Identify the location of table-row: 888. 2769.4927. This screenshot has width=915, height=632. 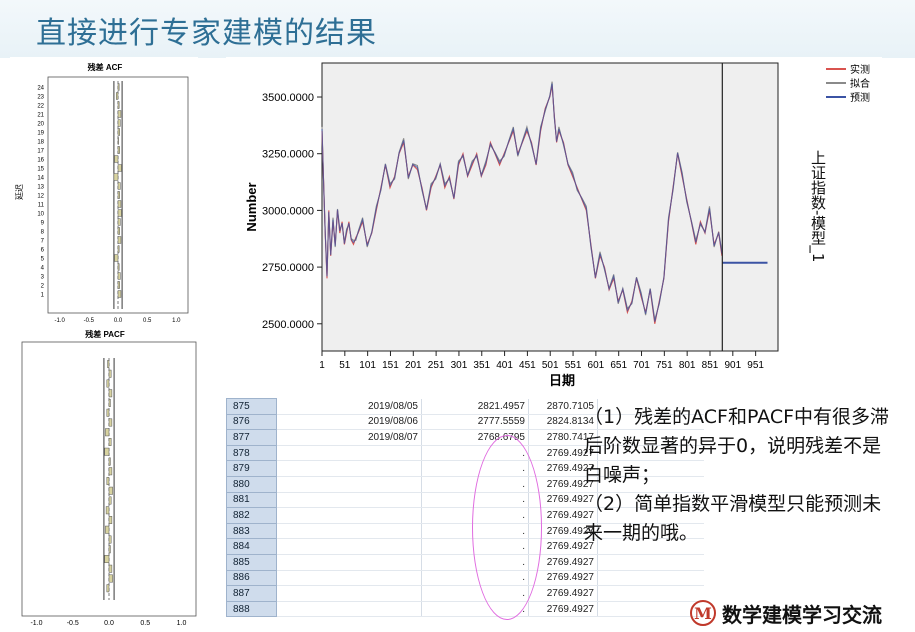
(465, 609).